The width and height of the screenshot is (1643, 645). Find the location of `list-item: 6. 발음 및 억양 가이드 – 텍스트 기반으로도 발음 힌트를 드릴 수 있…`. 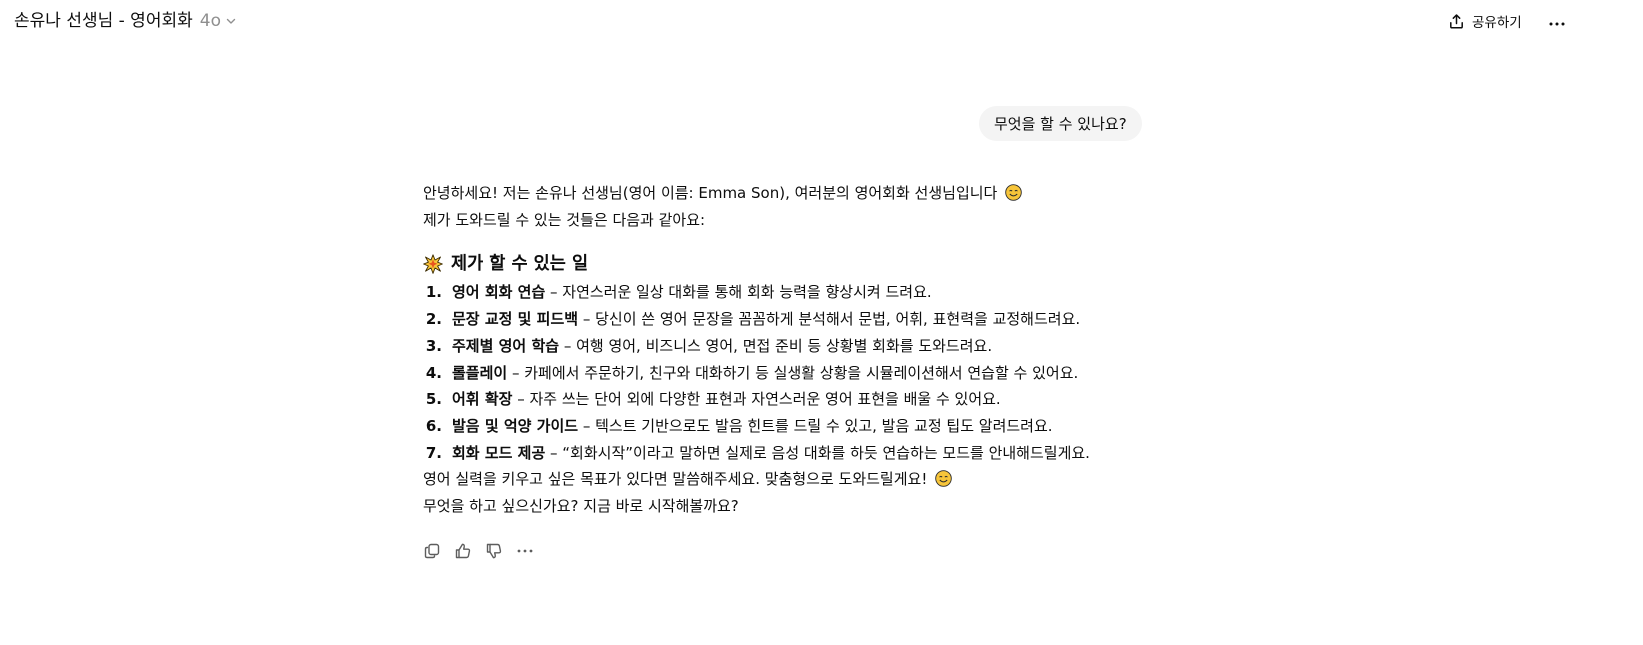

list-item: 6. 발음 및 억양 가이드 – 텍스트 기반으로도 발음 힌트를 드릴 수 있… is located at coordinates (803, 426).